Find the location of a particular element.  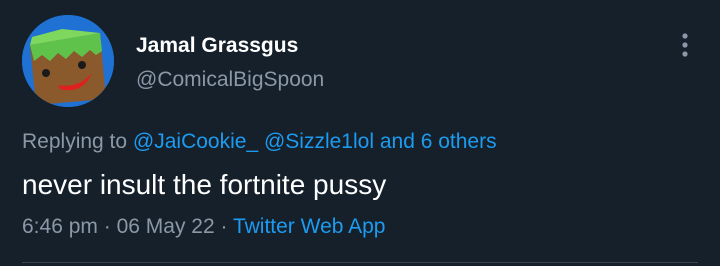

mention-link: @Sizzle1lol is located at coordinates (319, 141).